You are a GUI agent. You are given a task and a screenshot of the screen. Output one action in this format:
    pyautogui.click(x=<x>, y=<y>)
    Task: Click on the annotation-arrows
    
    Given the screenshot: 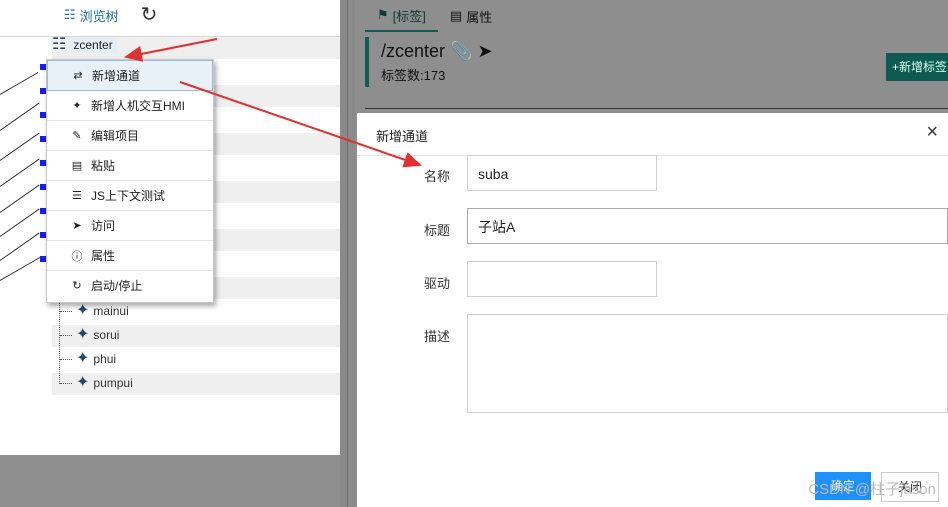 What is the action you would take?
    pyautogui.click(x=273, y=103)
    